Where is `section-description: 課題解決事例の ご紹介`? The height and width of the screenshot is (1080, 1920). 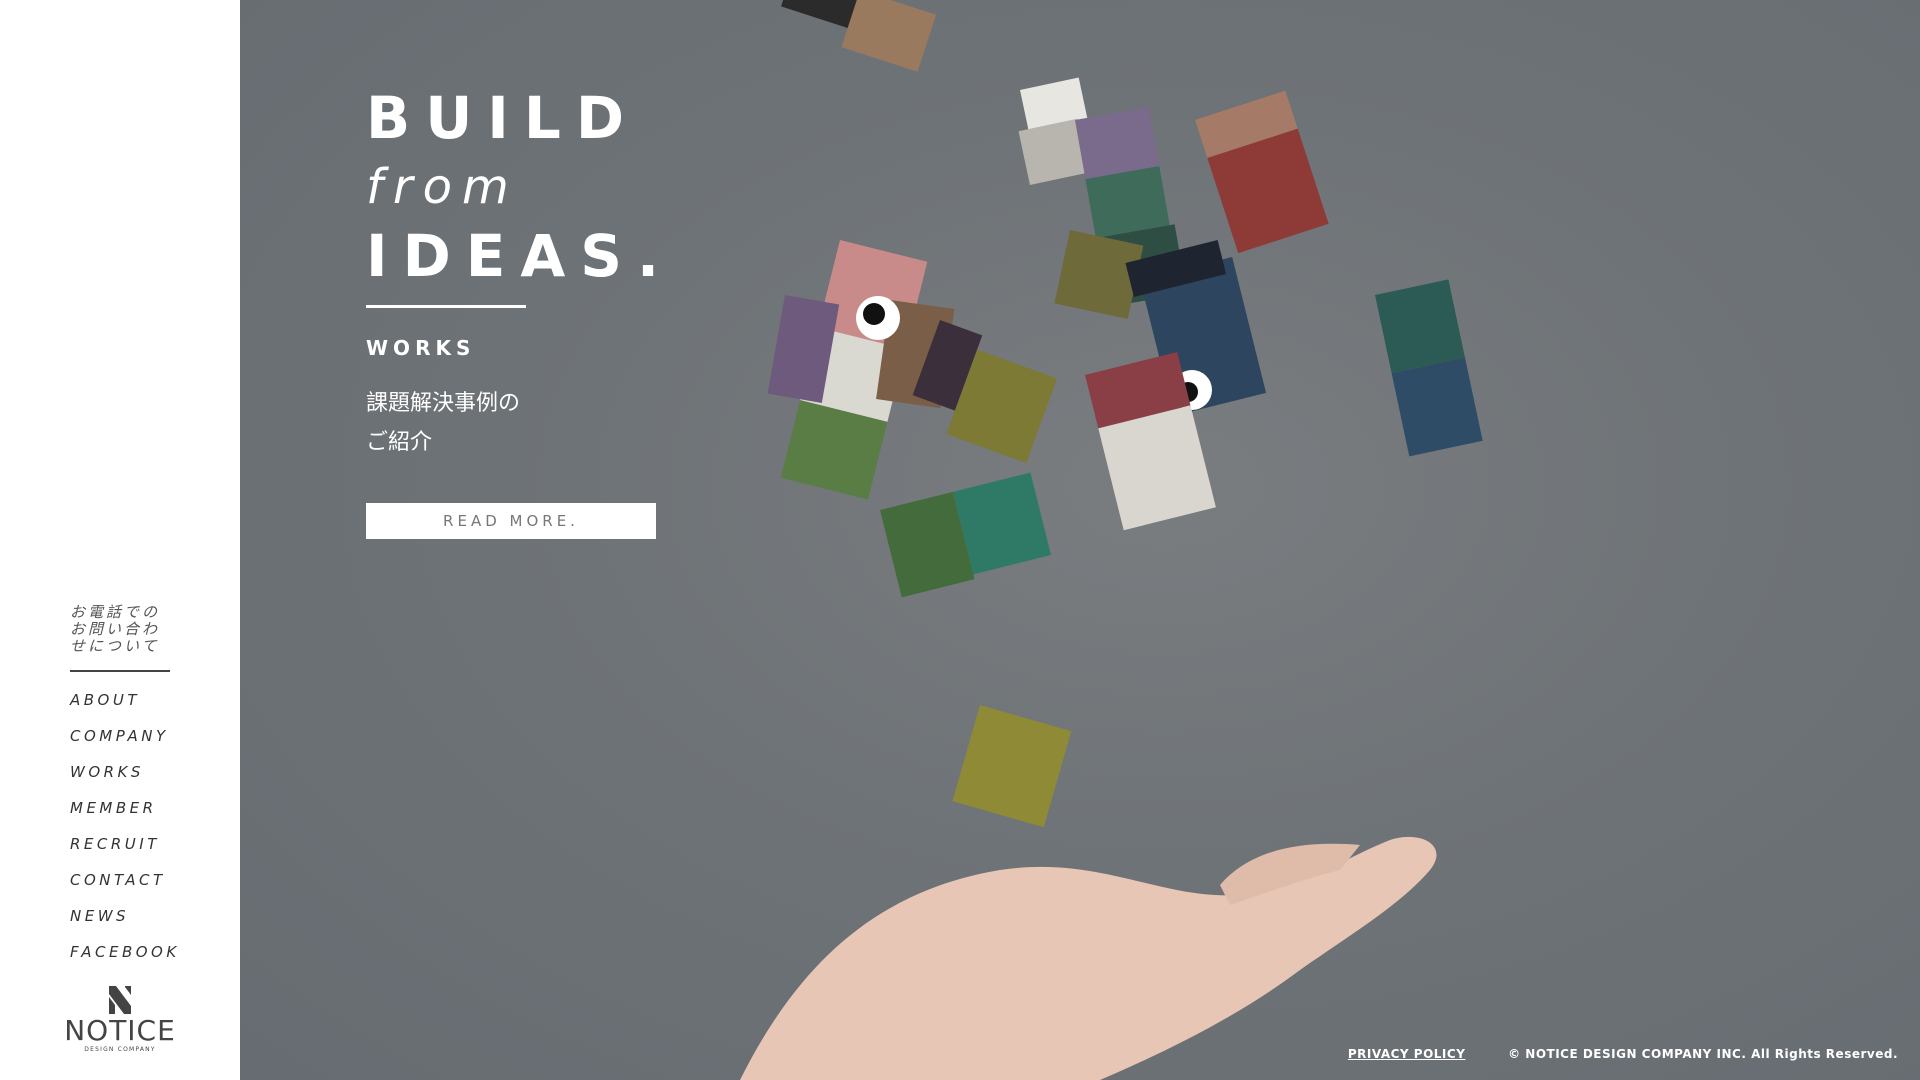 section-description: 課題解決事例の ご紹介 is located at coordinates (443, 423).